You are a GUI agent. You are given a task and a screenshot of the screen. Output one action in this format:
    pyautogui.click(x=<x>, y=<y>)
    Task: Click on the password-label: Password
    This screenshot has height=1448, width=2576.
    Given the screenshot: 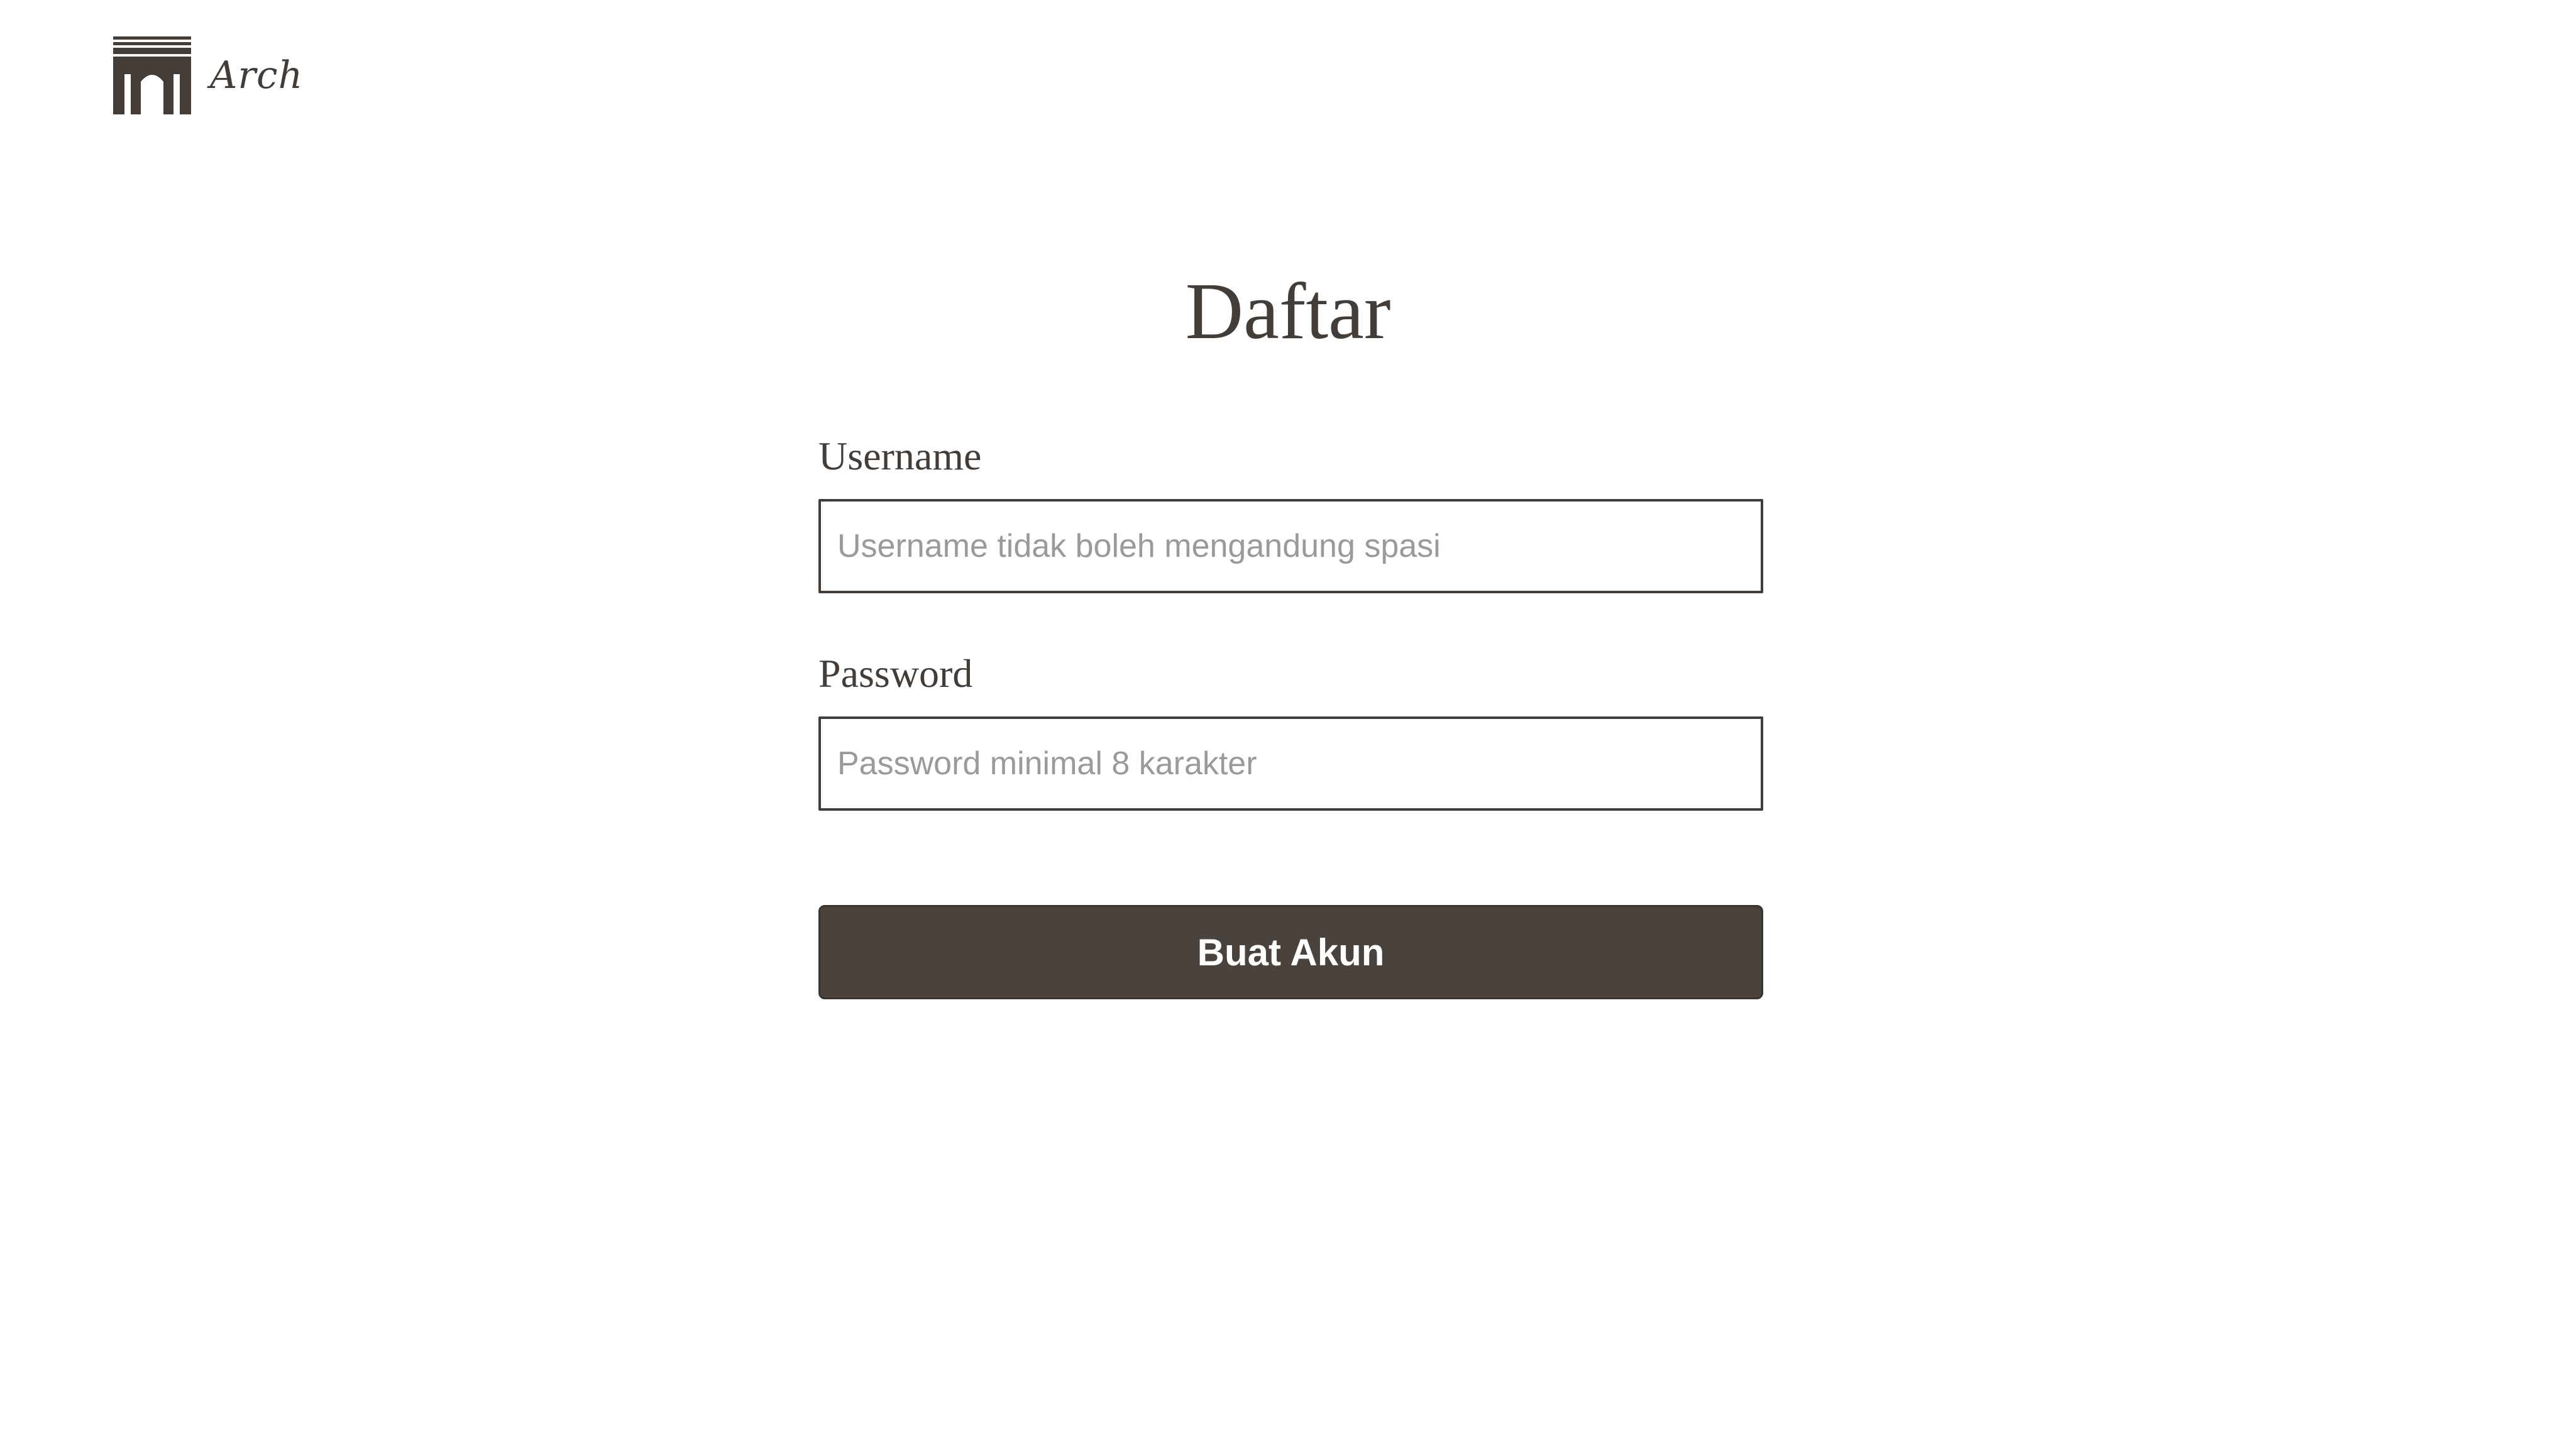 What is the action you would take?
    pyautogui.click(x=895, y=673)
    